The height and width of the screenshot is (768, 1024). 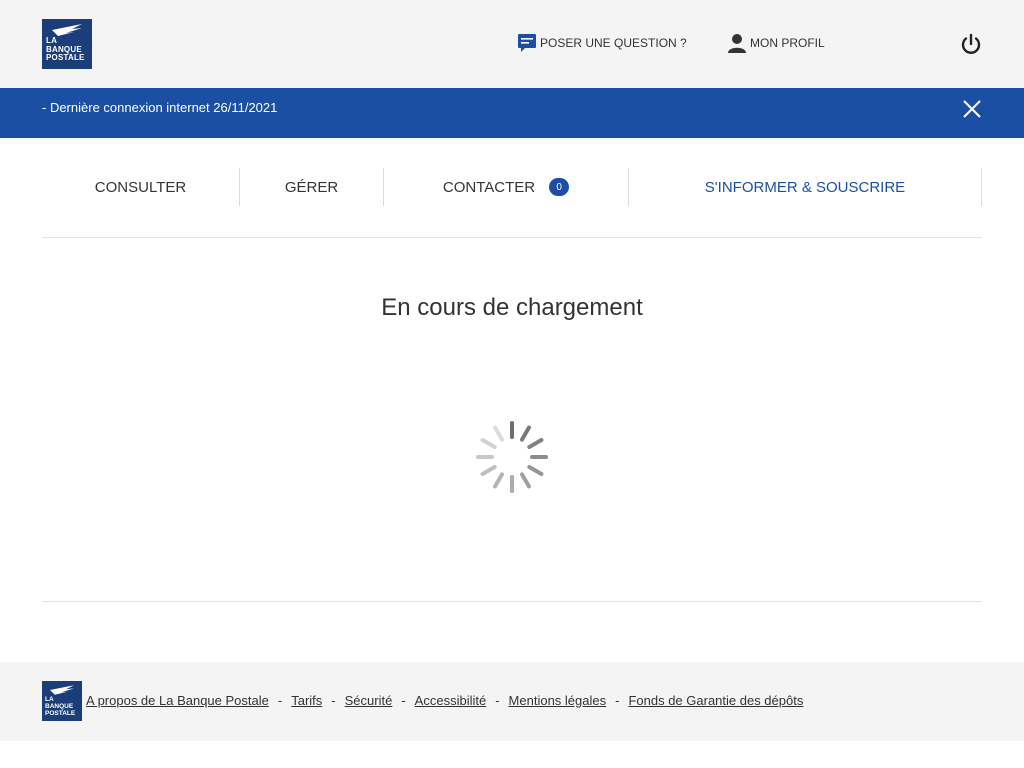 What do you see at coordinates (558, 700) in the screenshot?
I see `footer-link-mentions-legales: Mentions légales` at bounding box center [558, 700].